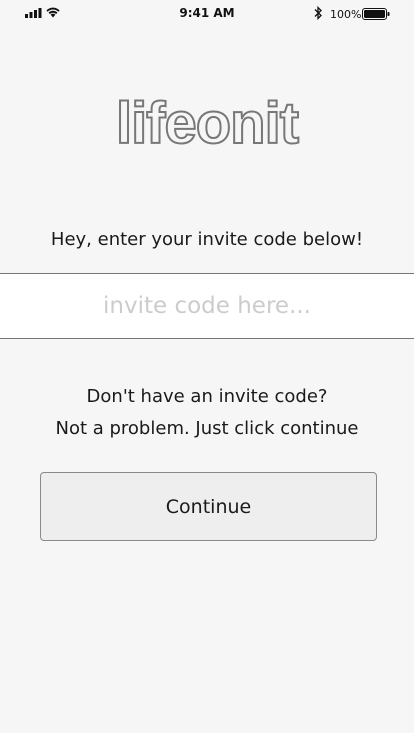 This screenshot has height=733, width=414. I want to click on app-logo: lifeonit, so click(207, 123).